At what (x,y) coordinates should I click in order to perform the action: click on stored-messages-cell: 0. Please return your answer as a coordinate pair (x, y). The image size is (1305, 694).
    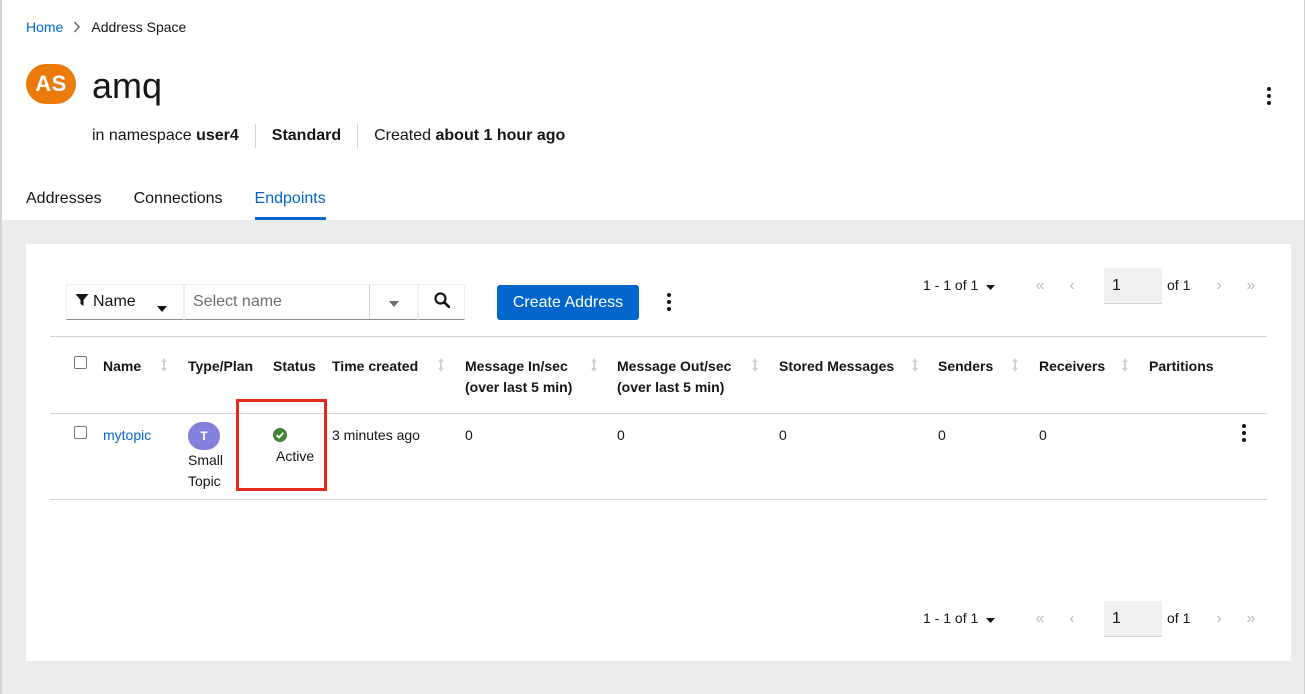
    Looking at the image, I should click on (783, 435).